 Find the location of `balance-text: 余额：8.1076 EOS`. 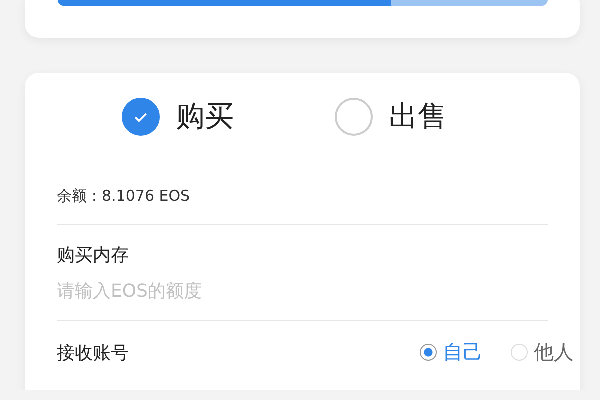

balance-text: 余额：8.1076 EOS is located at coordinates (124, 196).